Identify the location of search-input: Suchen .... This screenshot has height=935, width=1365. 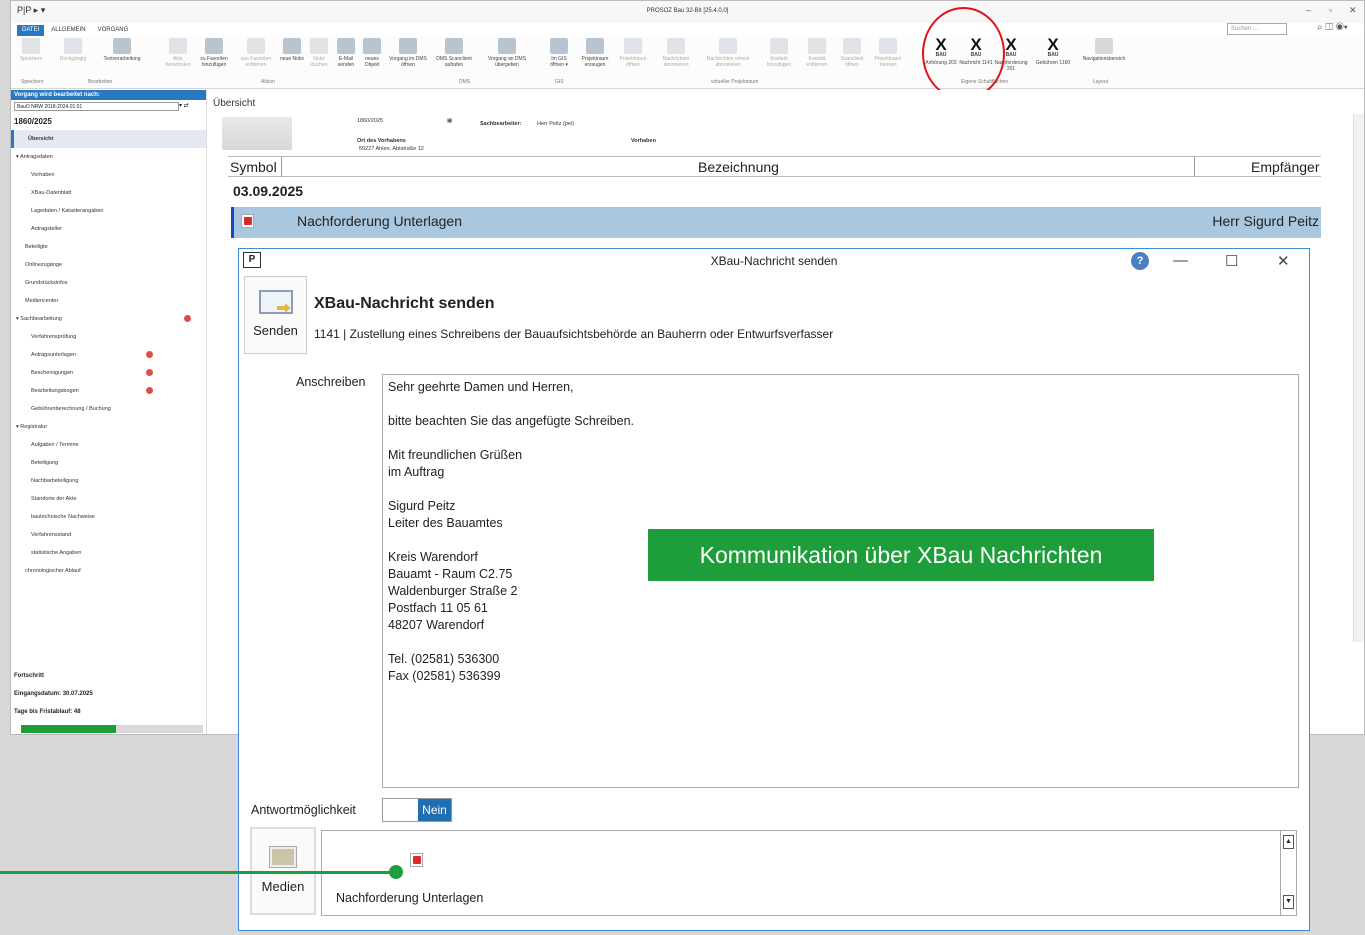
(1257, 29).